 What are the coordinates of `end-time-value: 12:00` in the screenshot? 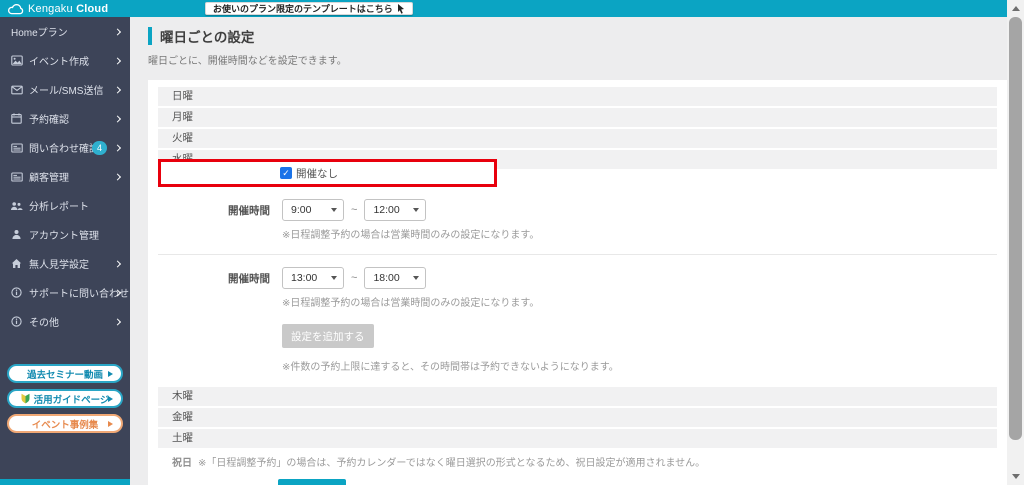 It's located at (386, 210).